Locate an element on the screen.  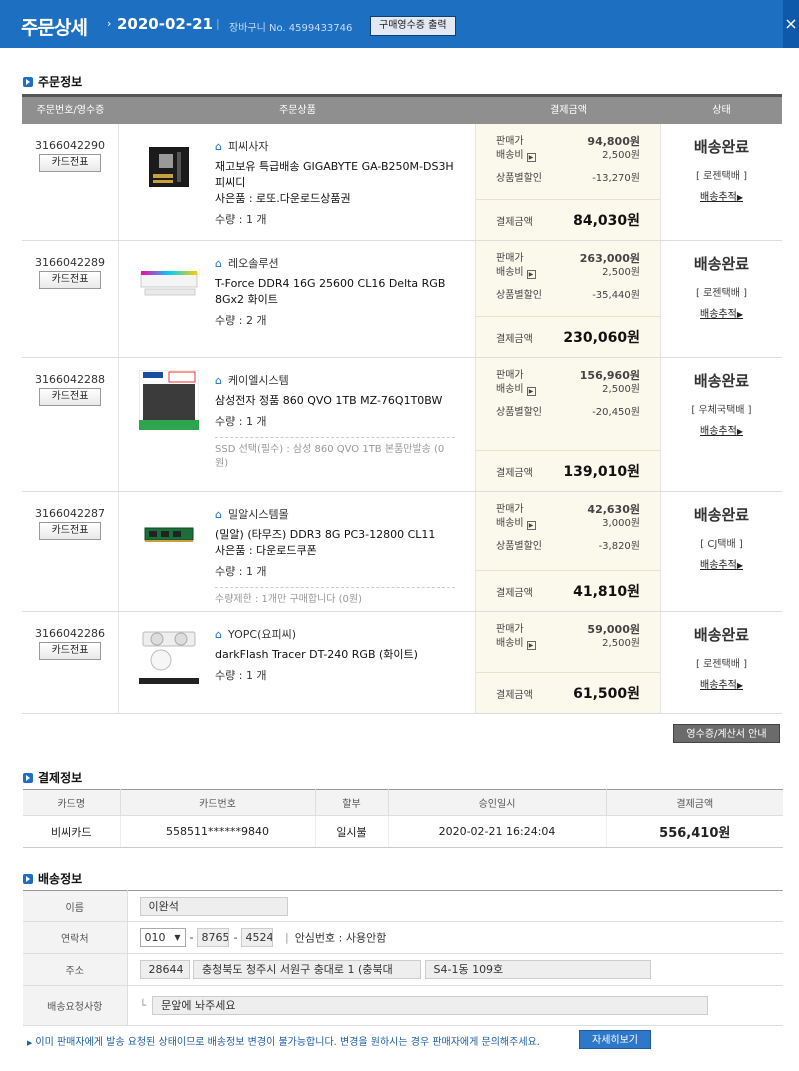
page-title: 주문상세 is located at coordinates (54, 28).